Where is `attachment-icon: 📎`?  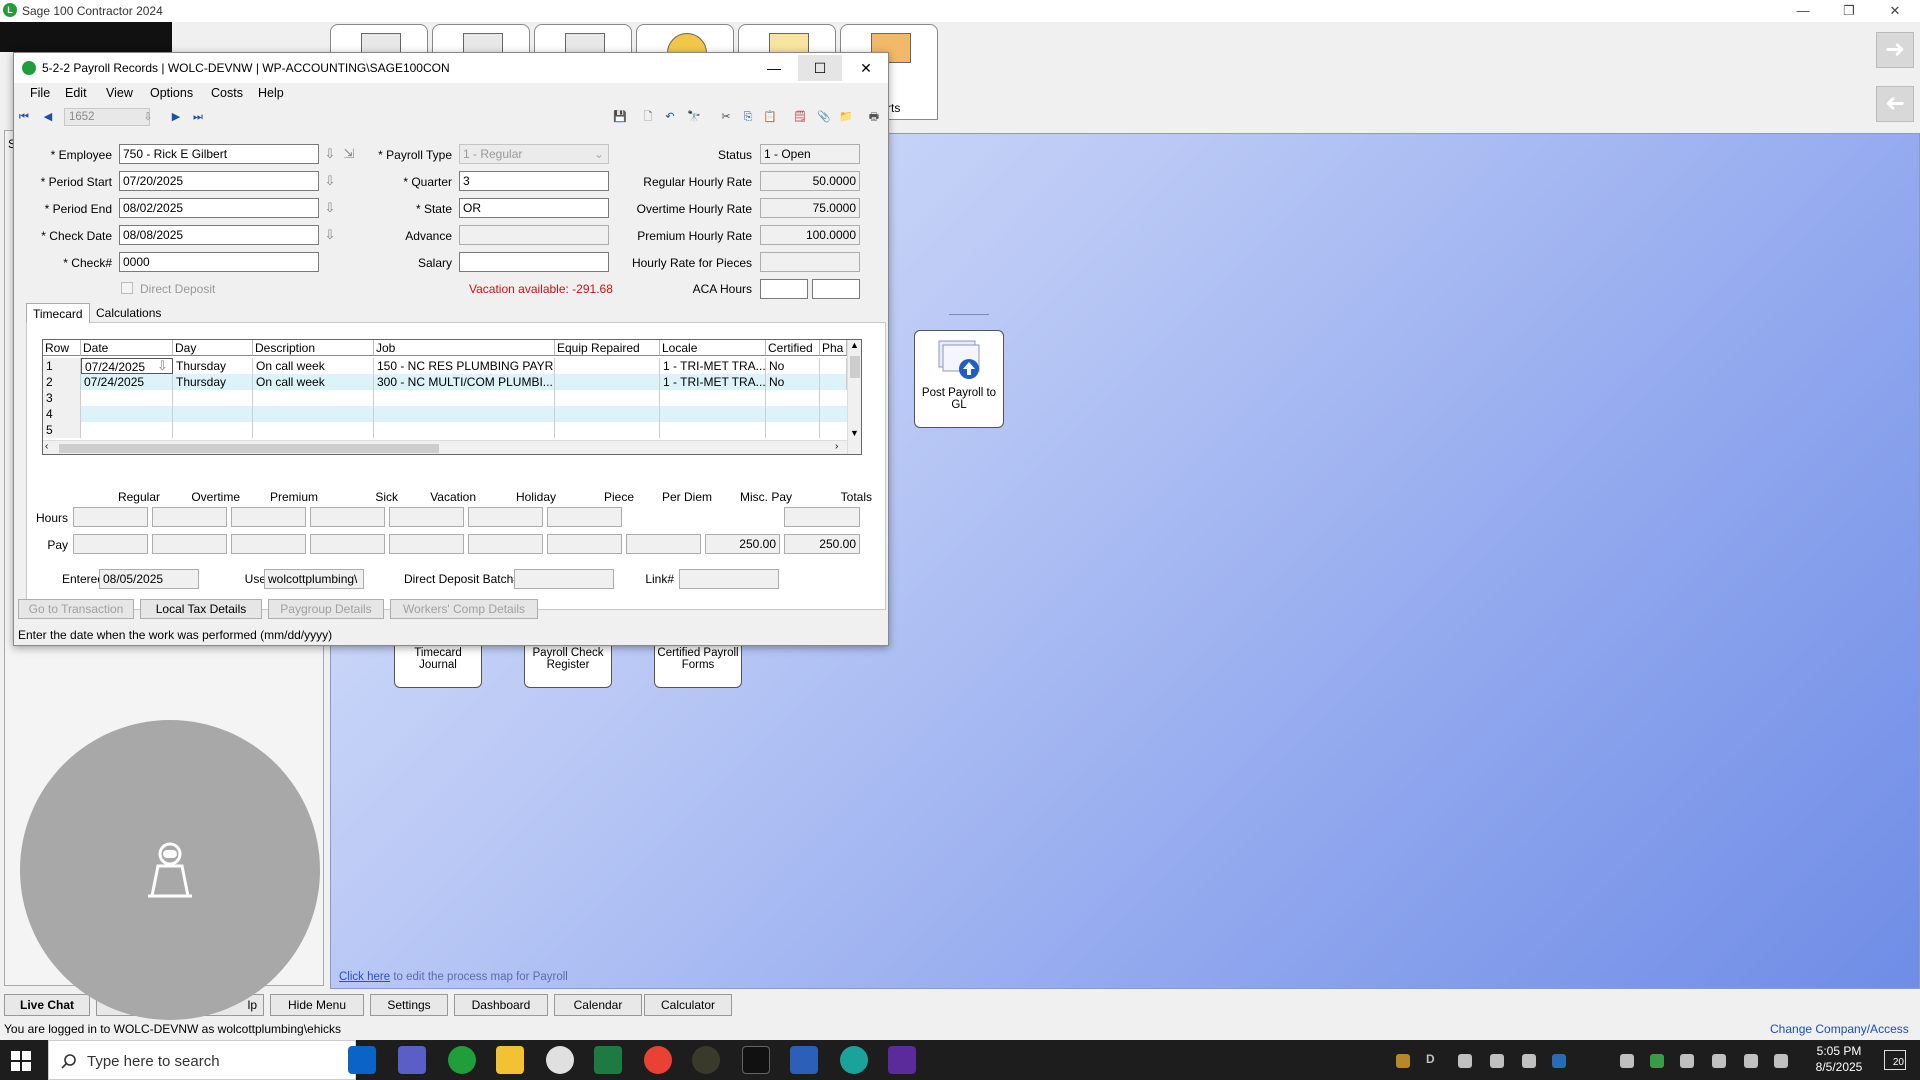
attachment-icon: 📎 is located at coordinates (824, 117).